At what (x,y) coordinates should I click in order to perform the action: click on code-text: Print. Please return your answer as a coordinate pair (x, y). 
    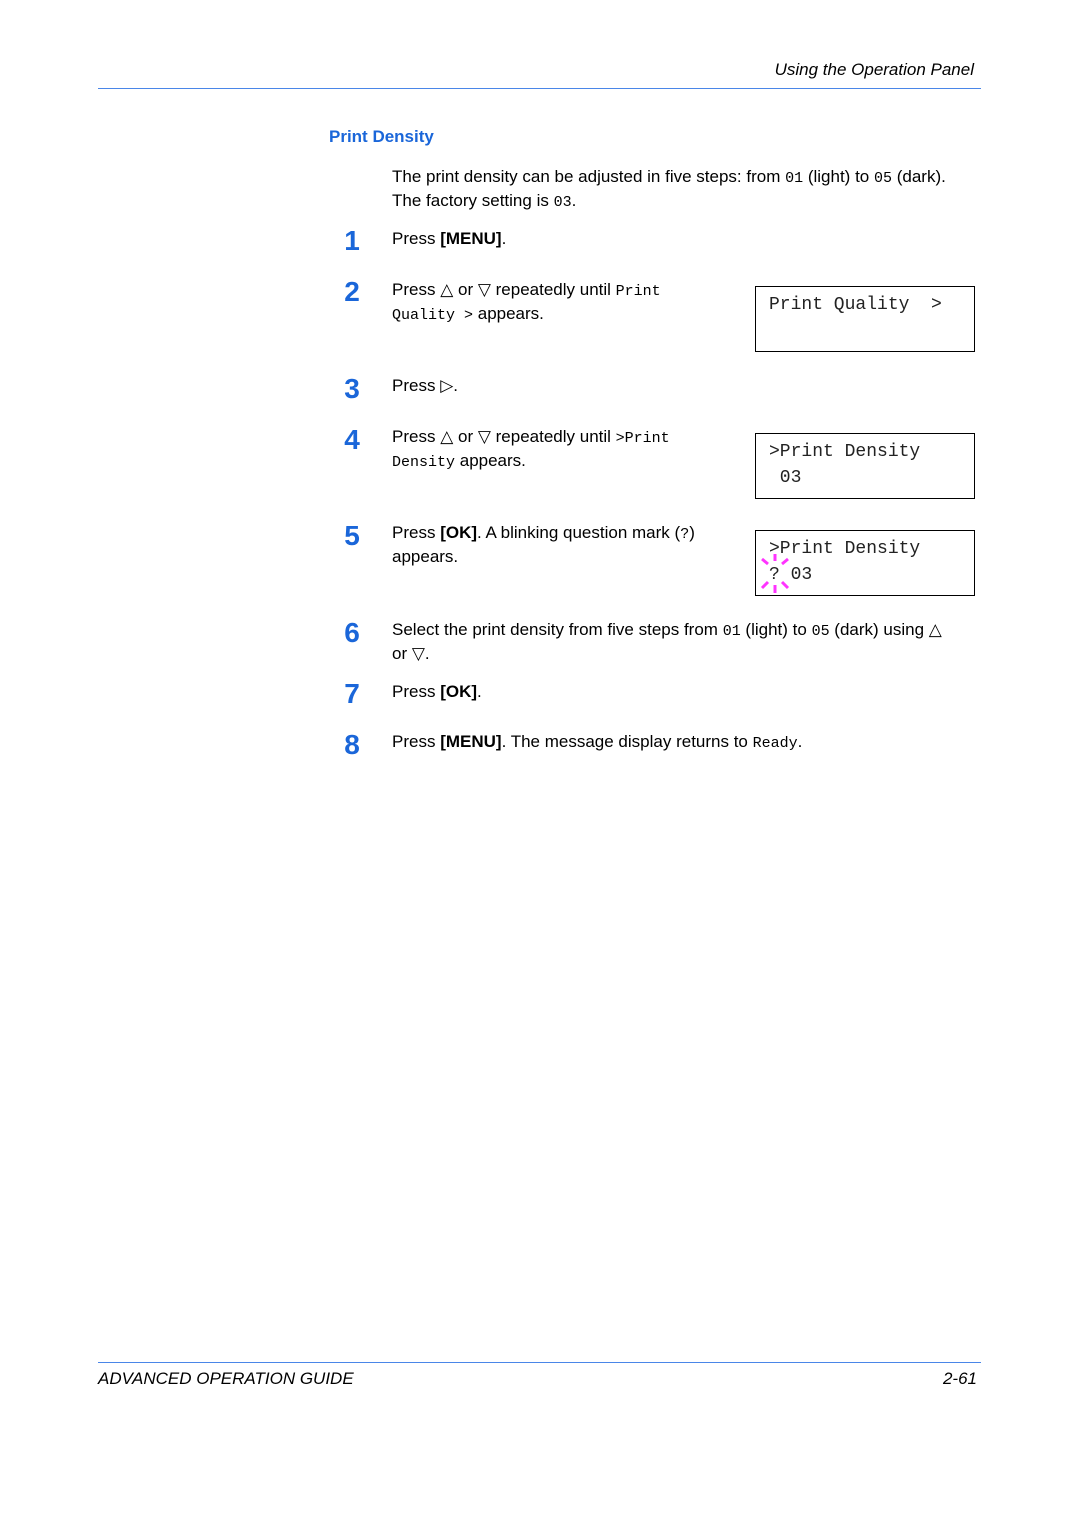
    Looking at the image, I should click on (638, 291).